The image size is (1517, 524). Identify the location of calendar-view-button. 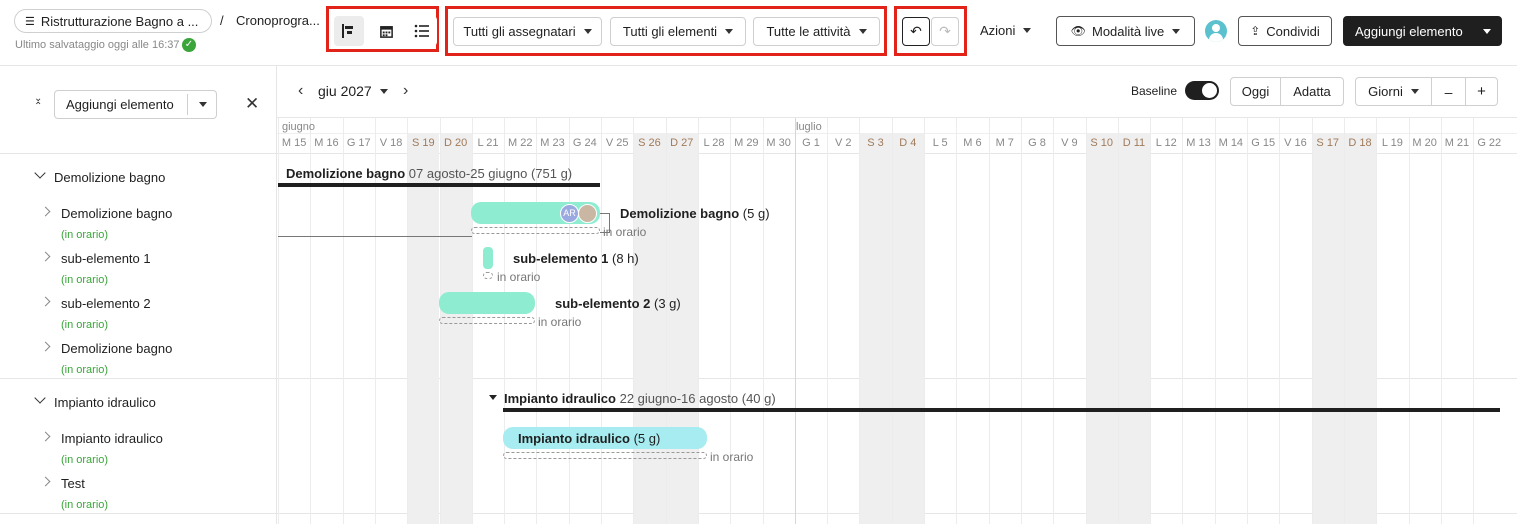
(386, 31).